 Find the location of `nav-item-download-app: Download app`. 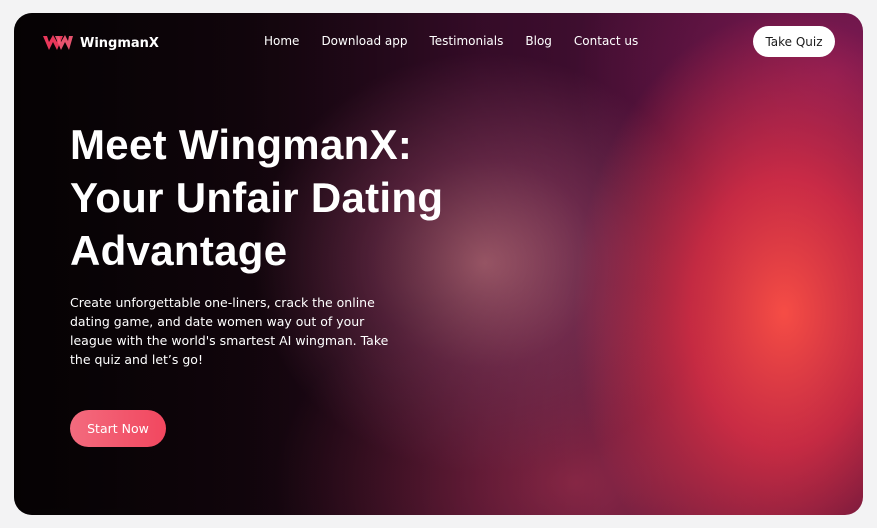

nav-item-download-app: Download app is located at coordinates (364, 41).